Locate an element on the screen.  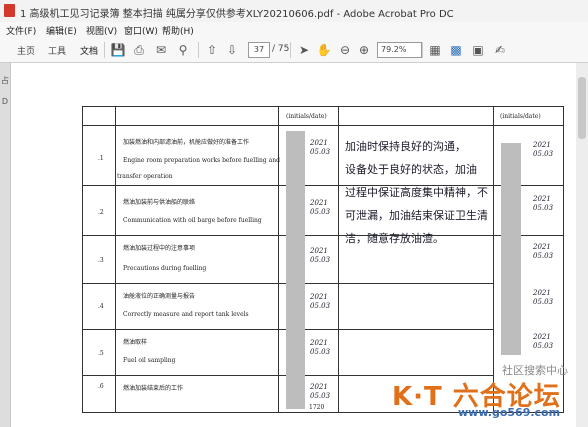
task-zh: 燃油加装过程中的注意事项 is located at coordinates (159, 248).